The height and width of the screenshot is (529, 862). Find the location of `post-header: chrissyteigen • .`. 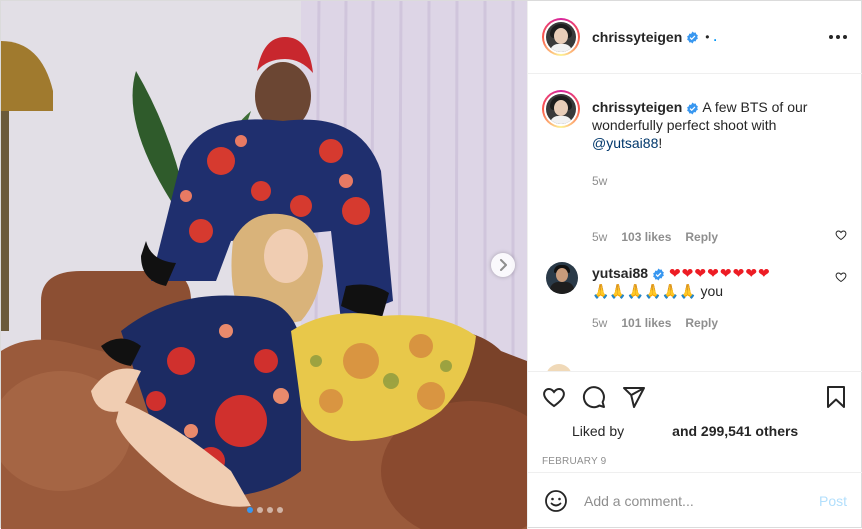

post-header: chrissyteigen • . is located at coordinates (695, 37).